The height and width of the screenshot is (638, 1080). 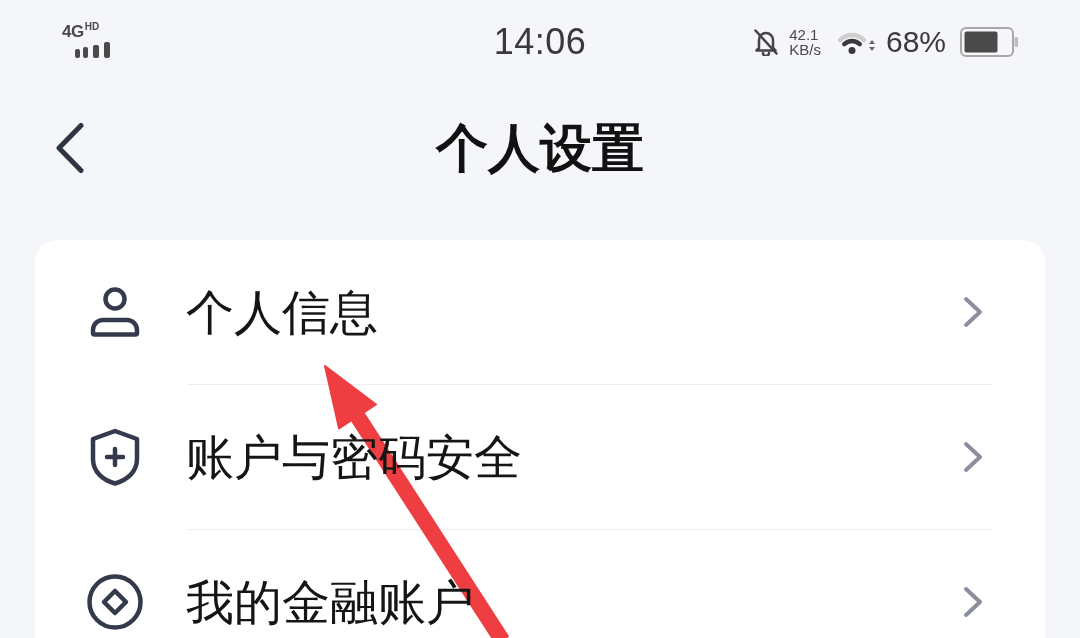 What do you see at coordinates (70, 148) in the screenshot?
I see `back-chevron-icon` at bounding box center [70, 148].